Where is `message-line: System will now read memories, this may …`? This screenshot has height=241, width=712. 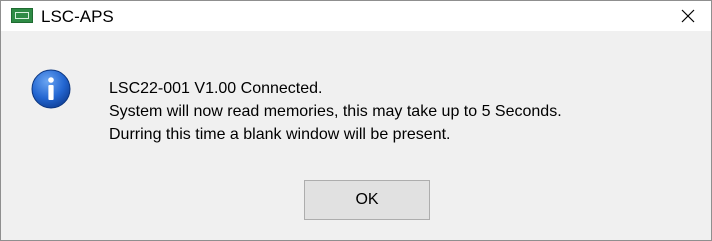 message-line: System will now read memories, this may … is located at coordinates (335, 111).